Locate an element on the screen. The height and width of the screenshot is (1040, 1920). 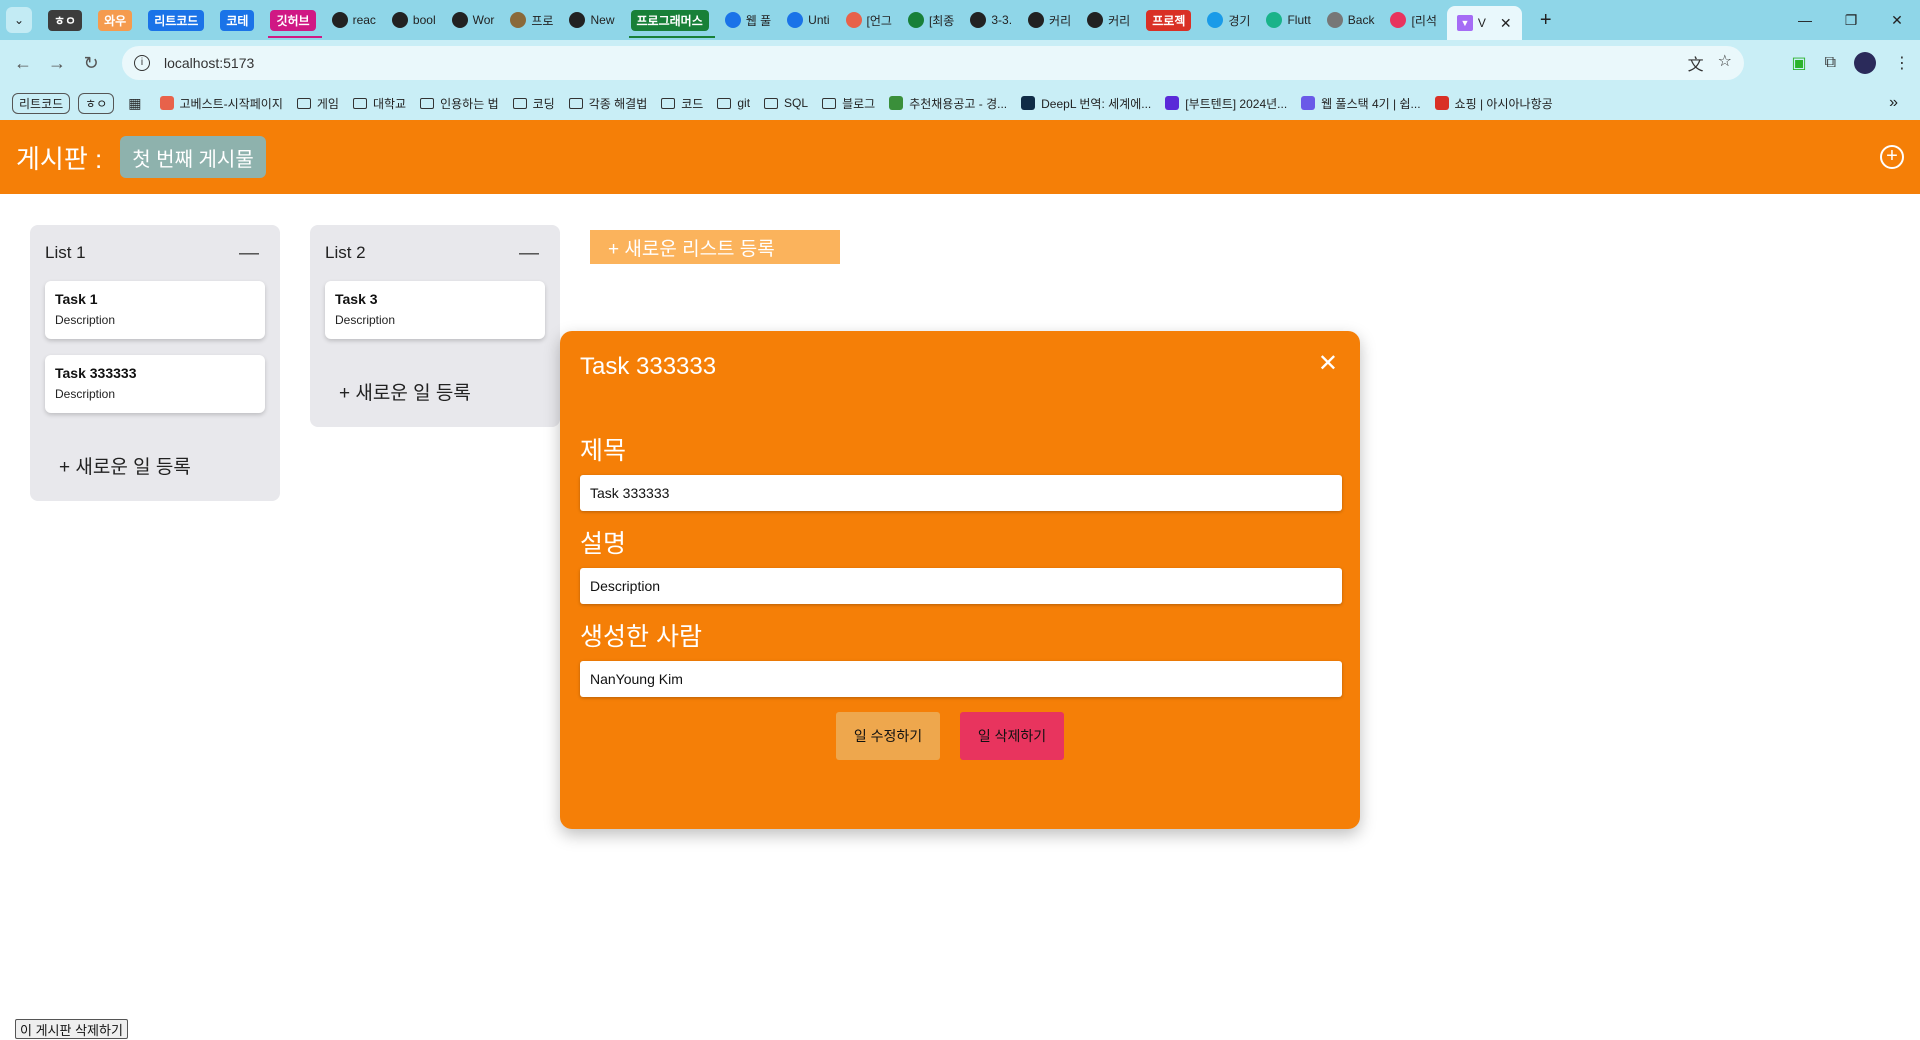
bookmark-star-icon: ☆ is located at coordinates (1725, 63).